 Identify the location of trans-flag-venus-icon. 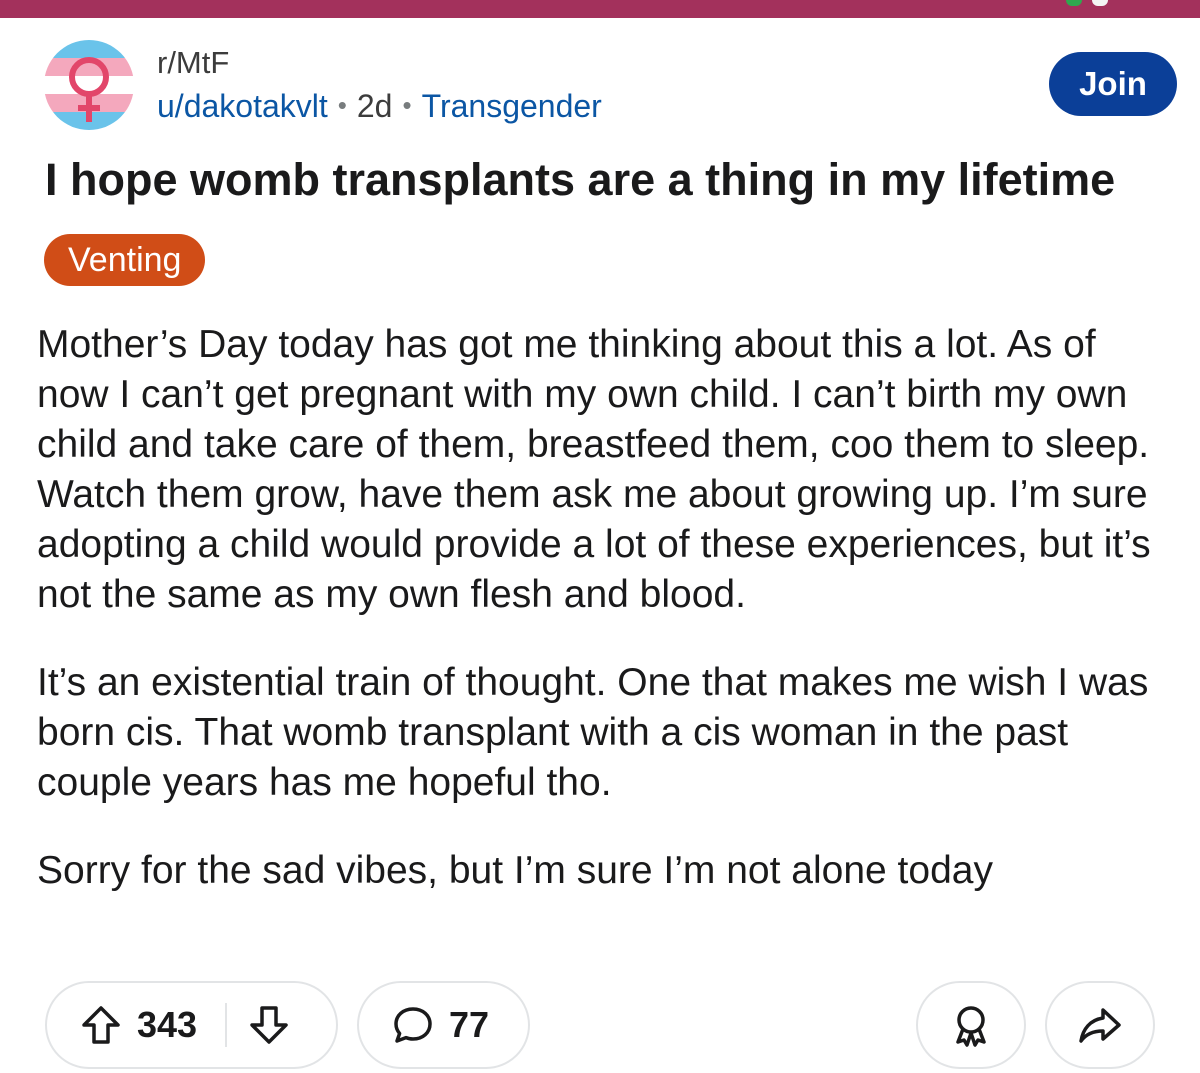
(89, 85).